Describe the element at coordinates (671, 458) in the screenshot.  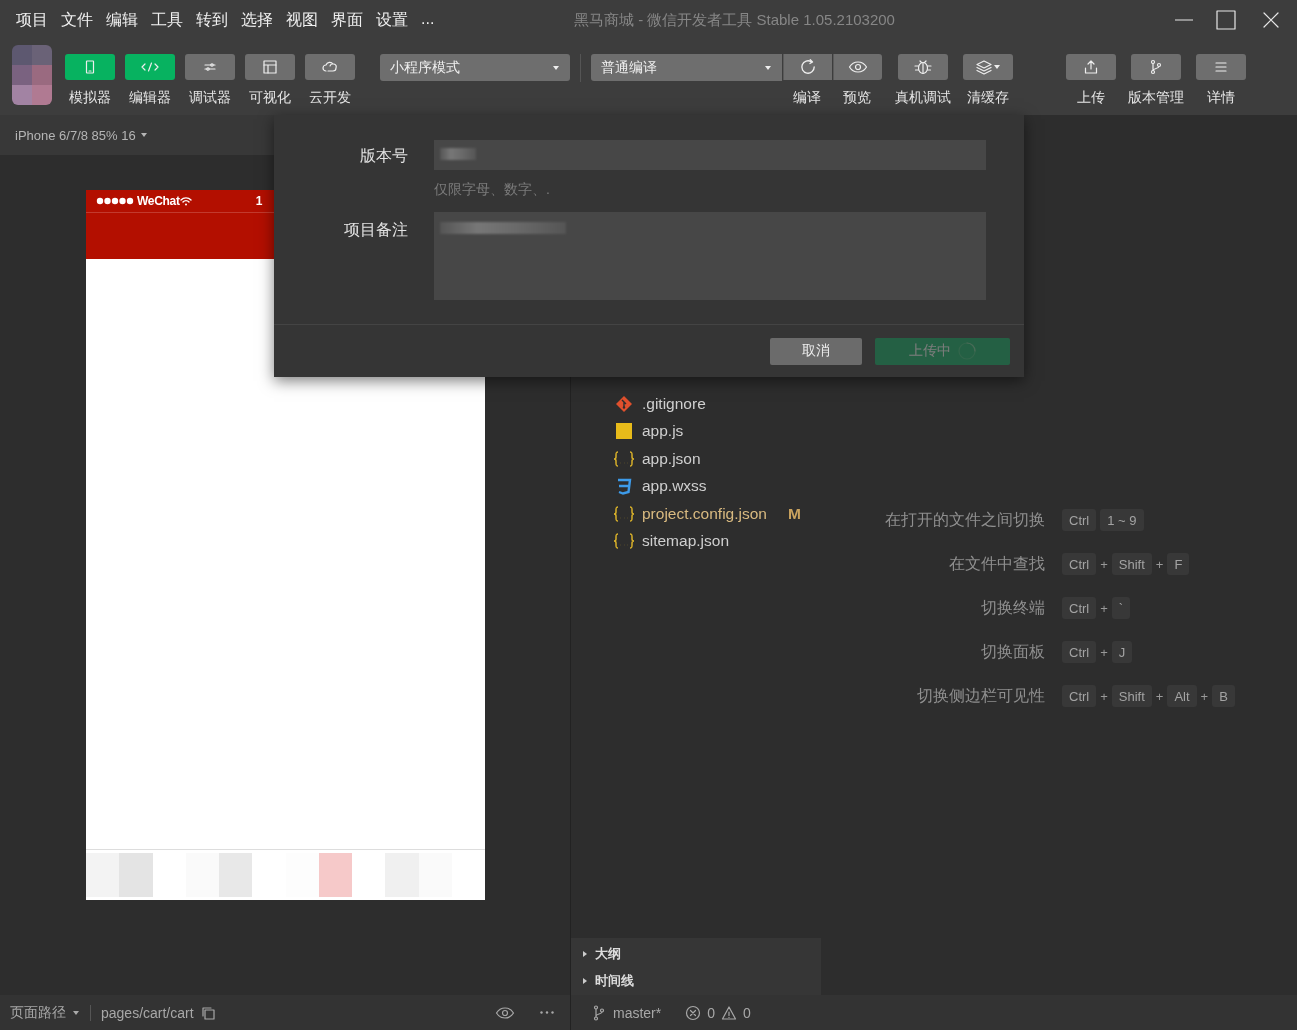
I see `file-name: app.json` at that location.